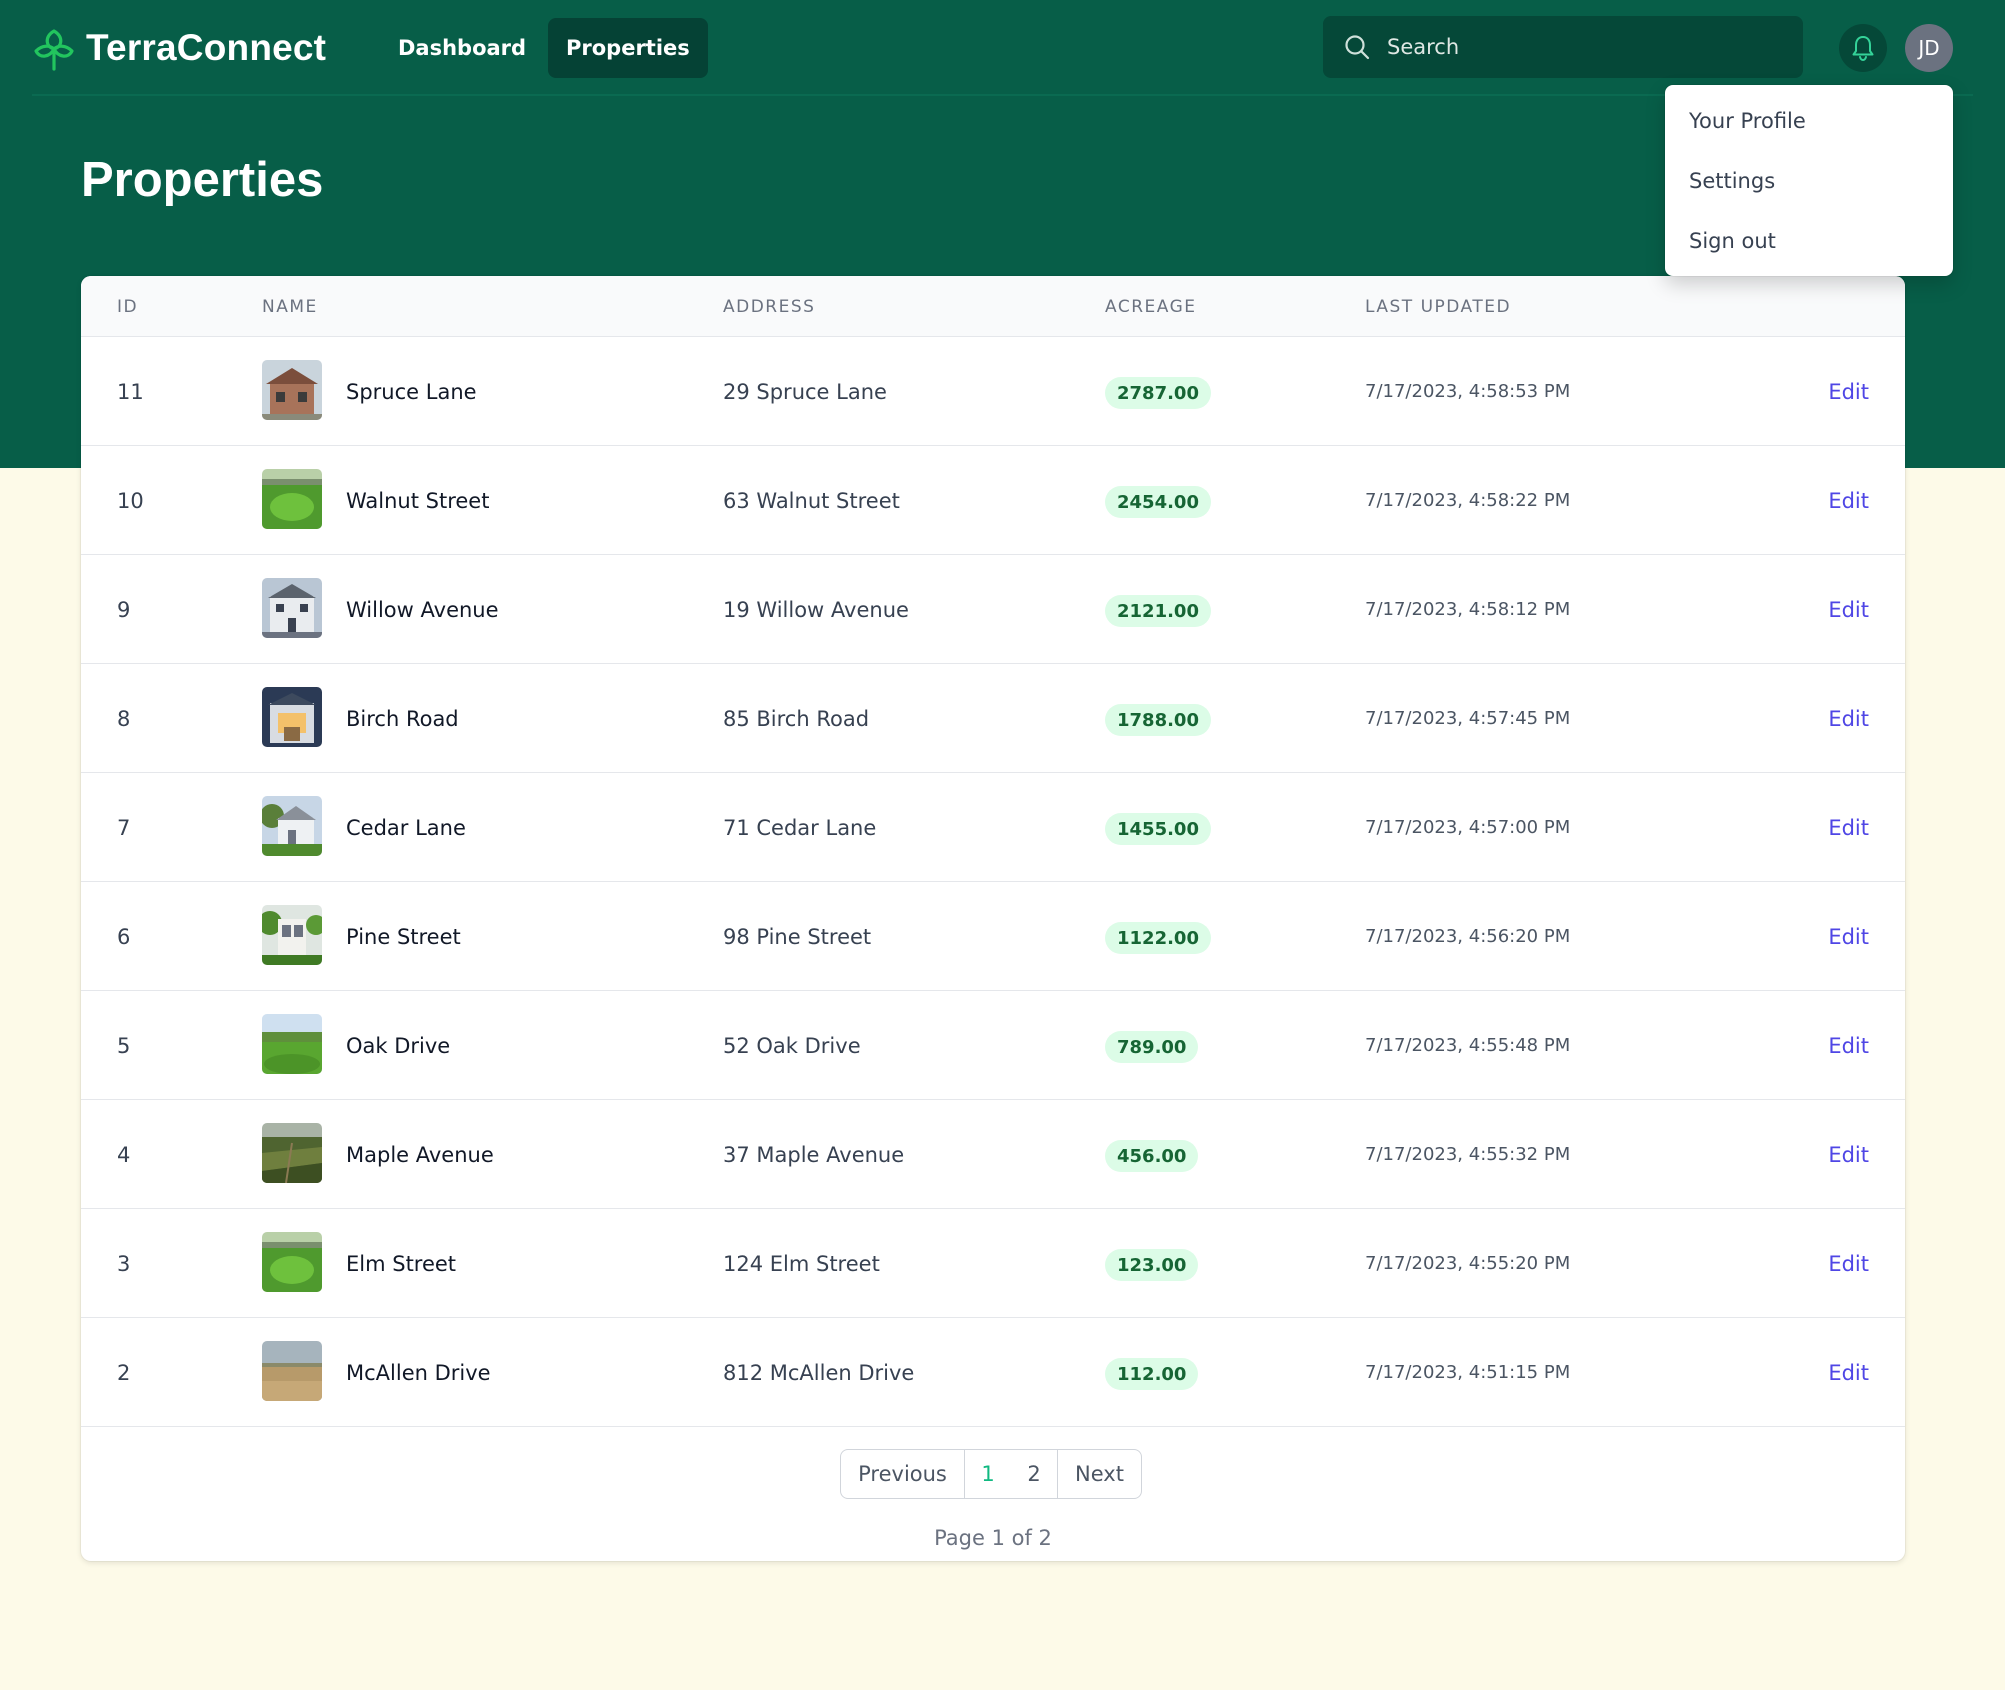 The width and height of the screenshot is (2005, 1690). I want to click on user-menu-dropdown: Your Profile Settings Sign out, so click(1809, 180).